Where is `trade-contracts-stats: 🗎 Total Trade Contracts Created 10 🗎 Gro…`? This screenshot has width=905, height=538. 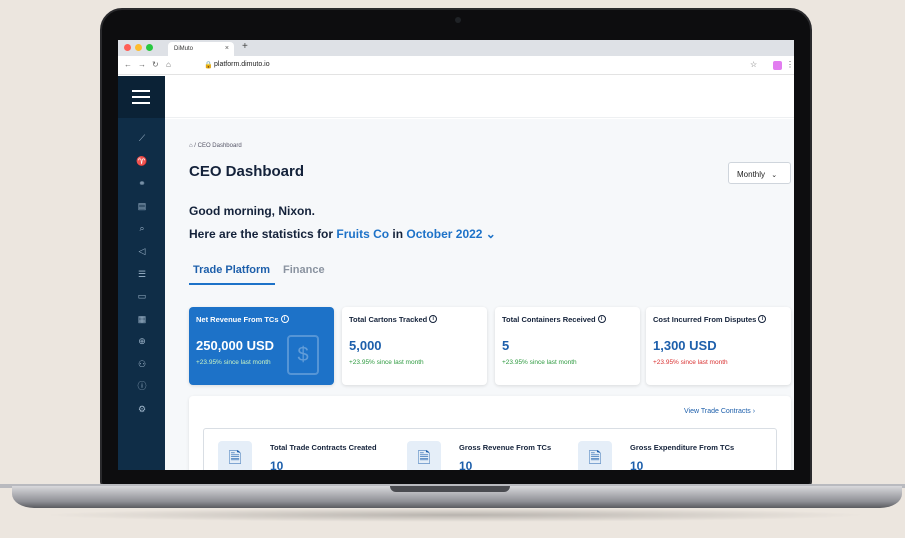
trade-contracts-stats: 🗎 Total Trade Contracts Created 10 🗎 Gro… is located at coordinates (490, 449).